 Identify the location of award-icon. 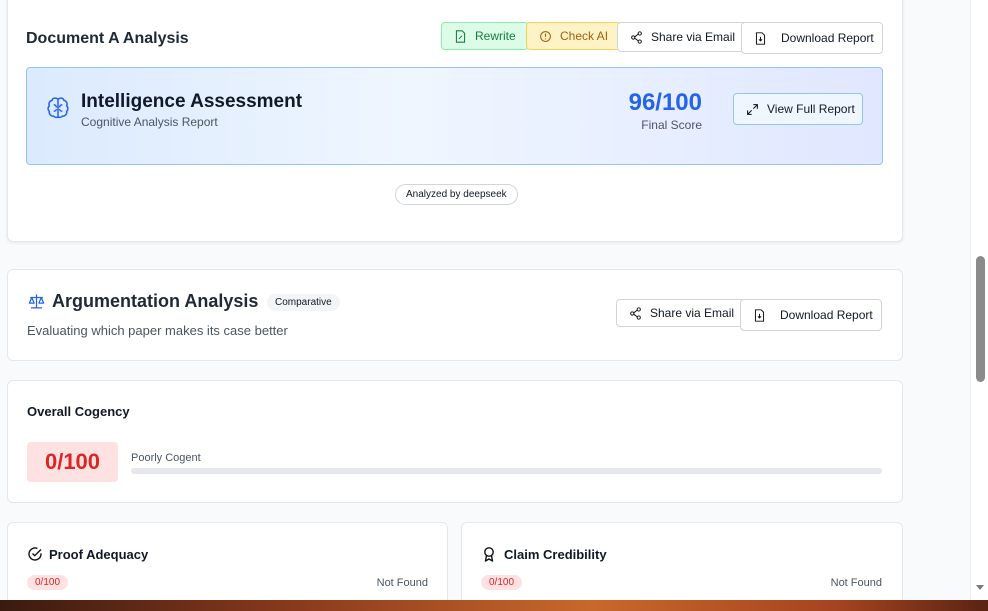
(489, 554).